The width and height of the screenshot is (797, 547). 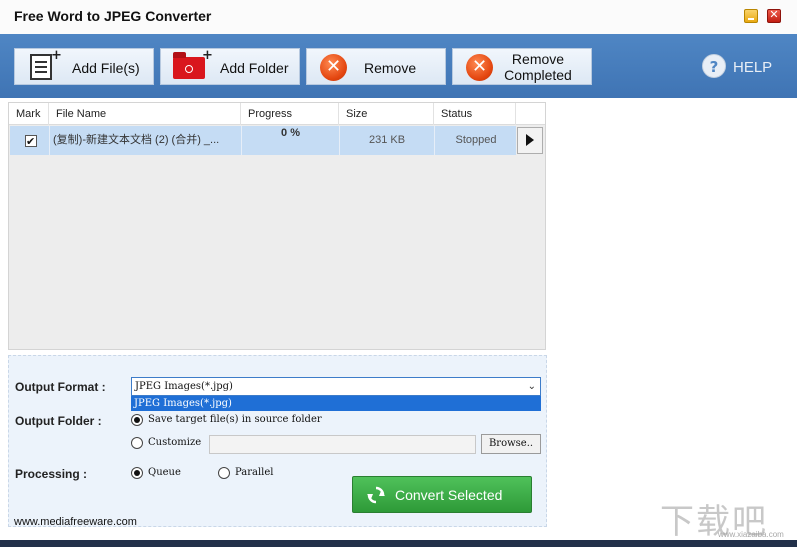 I want to click on remove-button: ✕ Remove, so click(x=376, y=66).